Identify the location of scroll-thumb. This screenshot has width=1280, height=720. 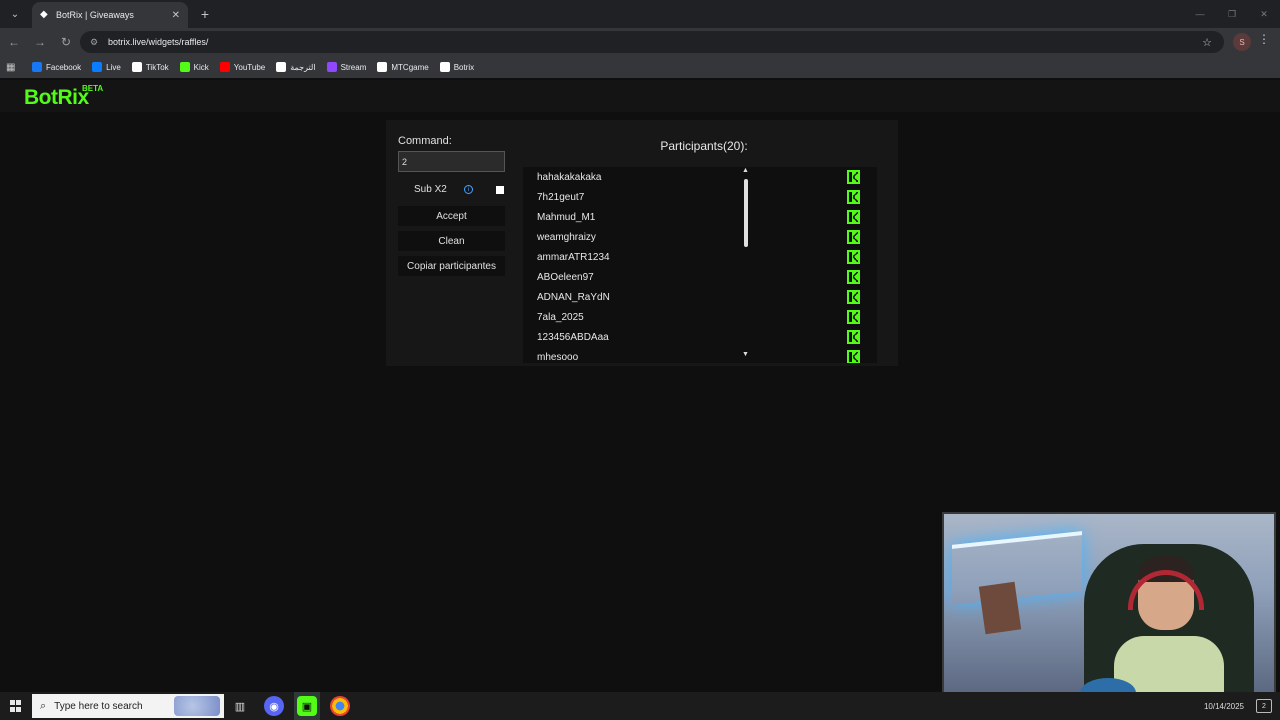
(746, 213).